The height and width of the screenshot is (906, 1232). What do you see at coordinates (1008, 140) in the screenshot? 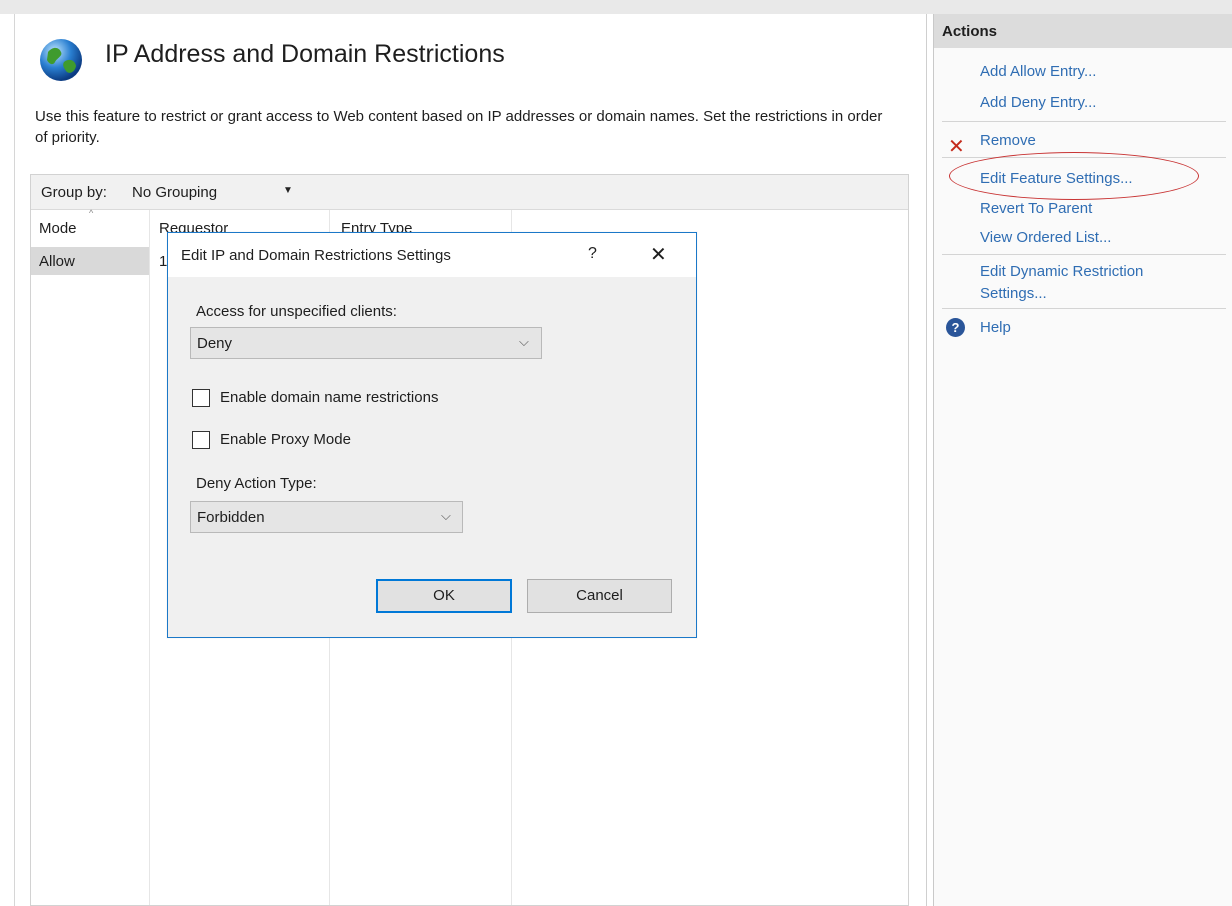
I see `remove-link: Remove` at bounding box center [1008, 140].